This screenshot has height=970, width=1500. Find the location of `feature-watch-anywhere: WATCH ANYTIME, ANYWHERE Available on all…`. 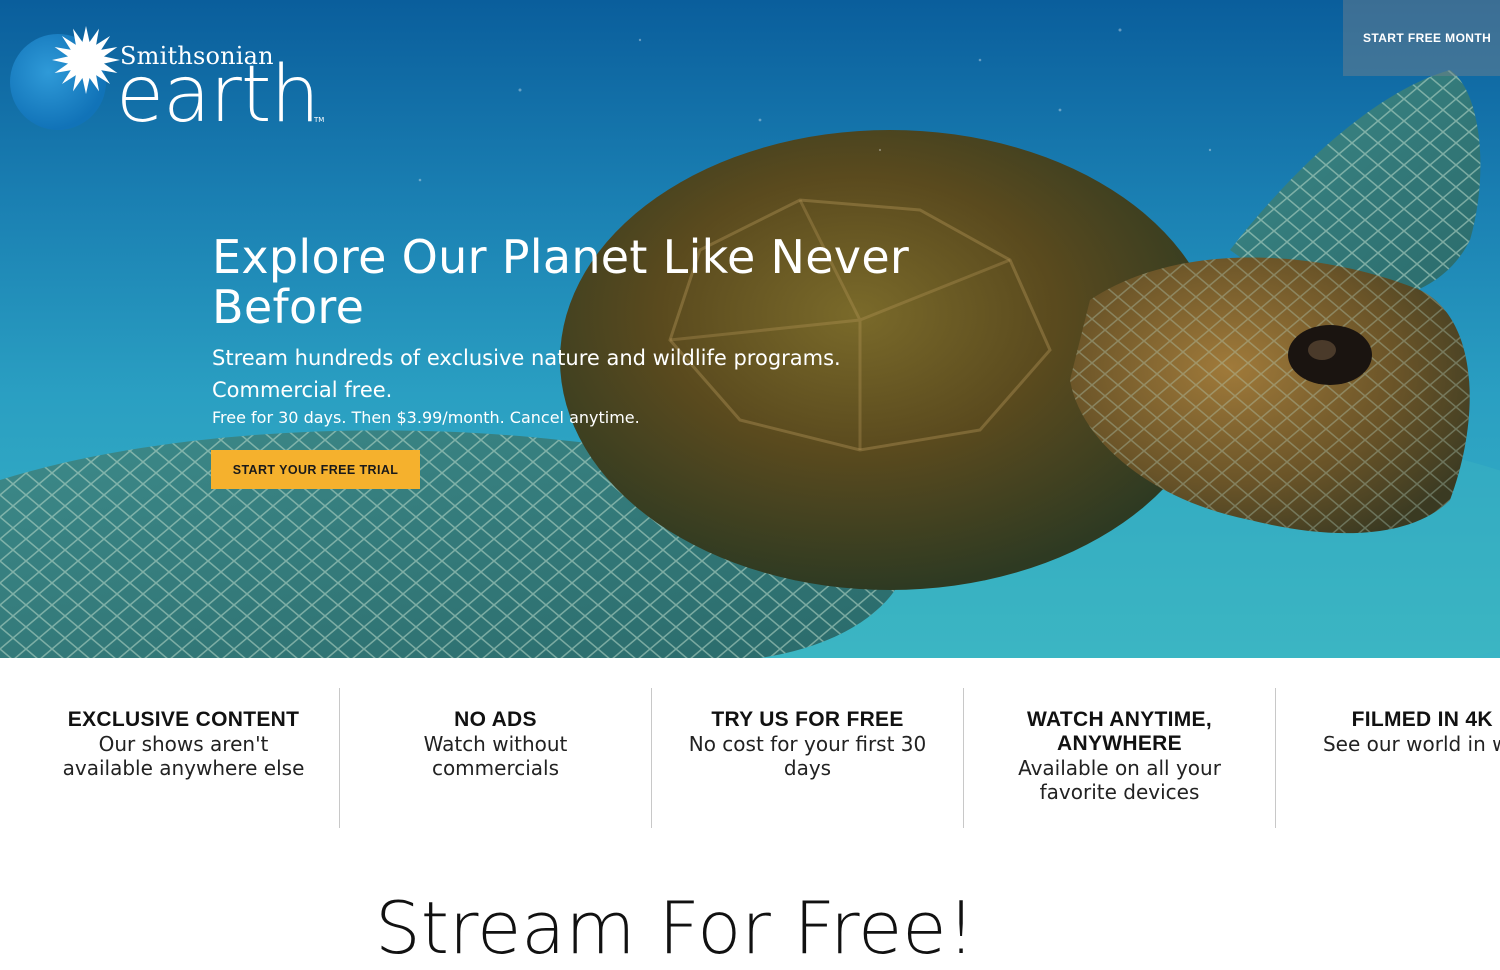

feature-watch-anywhere: WATCH ANYTIME, ANYWHERE Available on all… is located at coordinates (1120, 758).